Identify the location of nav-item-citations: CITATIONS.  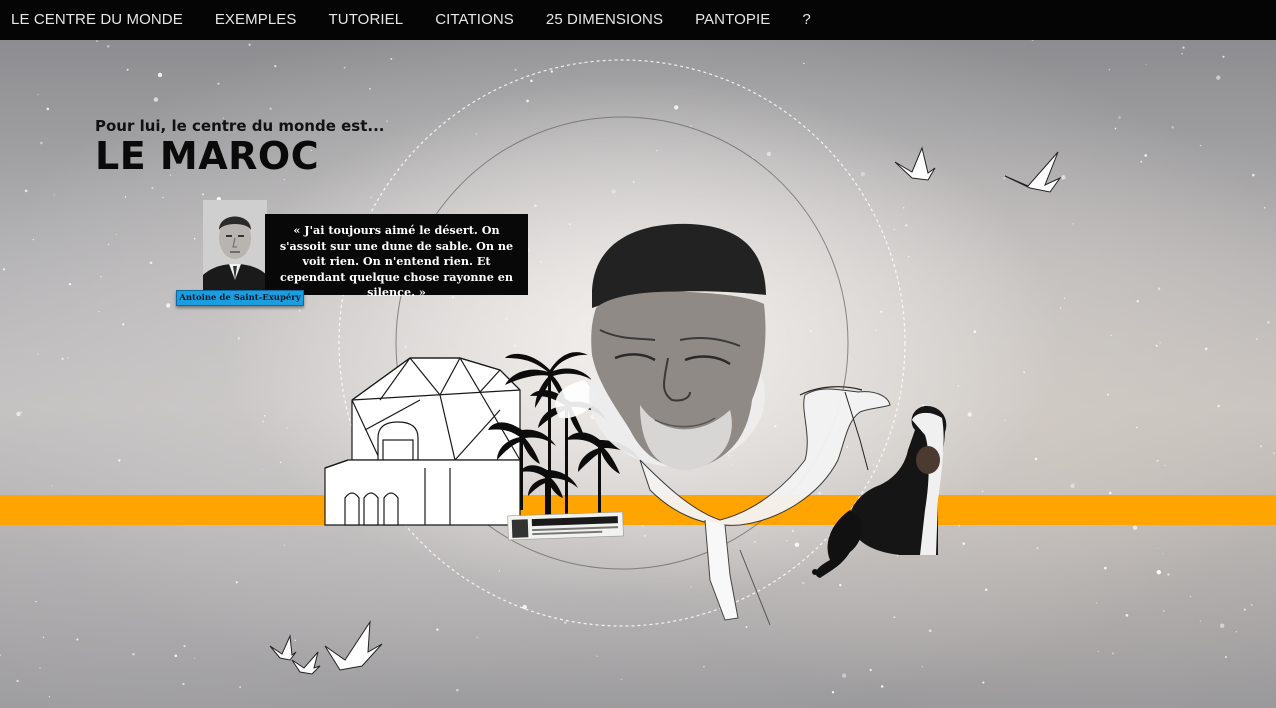
(474, 20).